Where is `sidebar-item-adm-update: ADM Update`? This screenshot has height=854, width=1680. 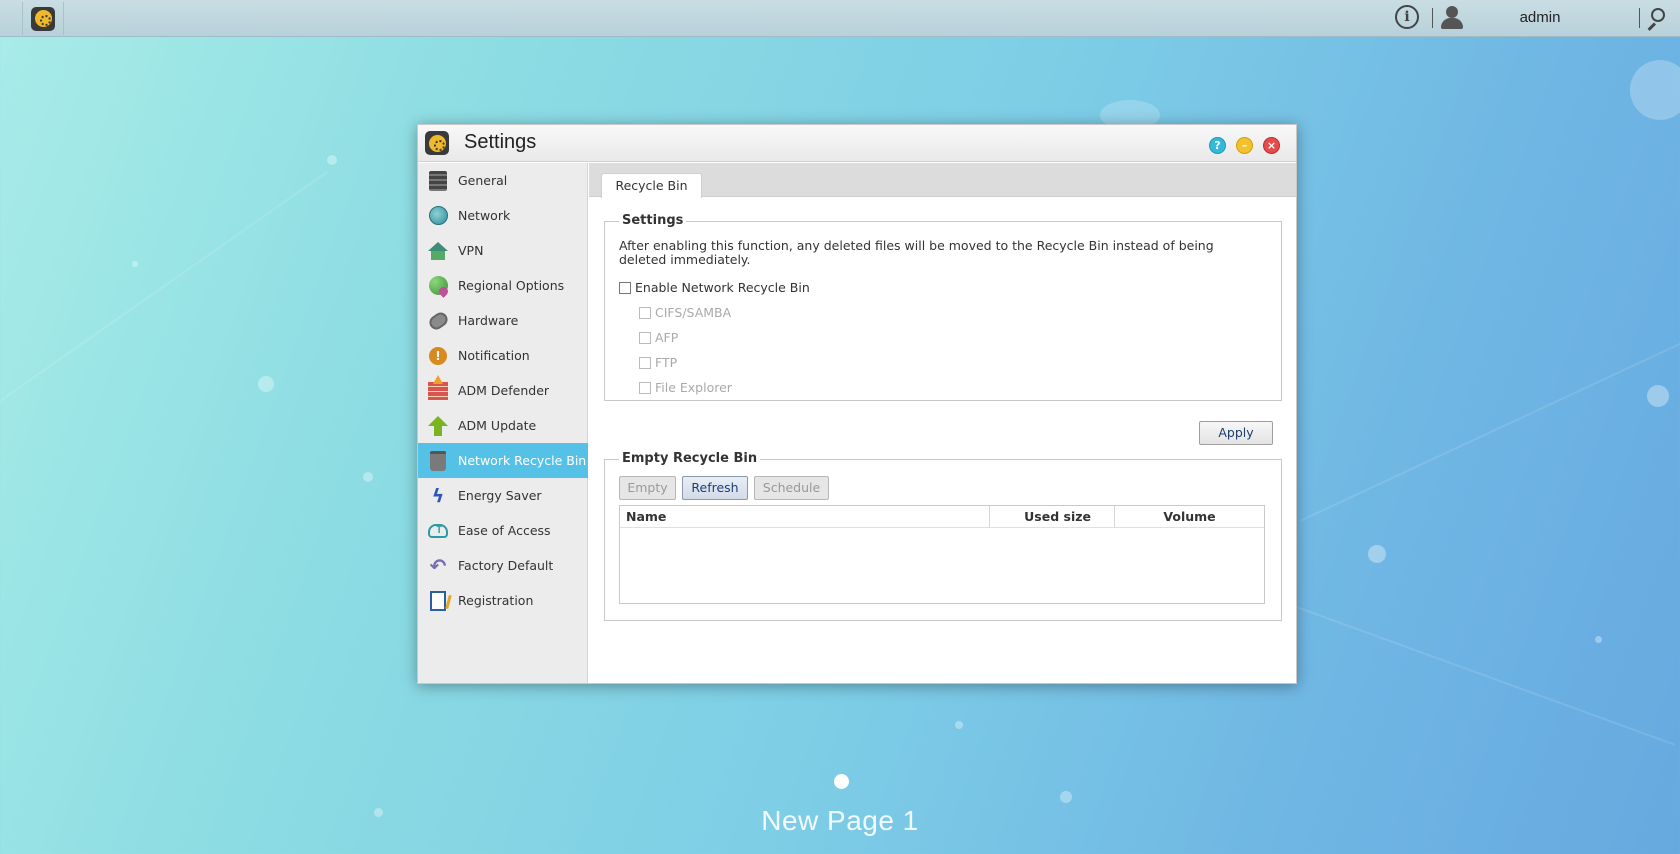 sidebar-item-adm-update: ADM Update is located at coordinates (503, 425).